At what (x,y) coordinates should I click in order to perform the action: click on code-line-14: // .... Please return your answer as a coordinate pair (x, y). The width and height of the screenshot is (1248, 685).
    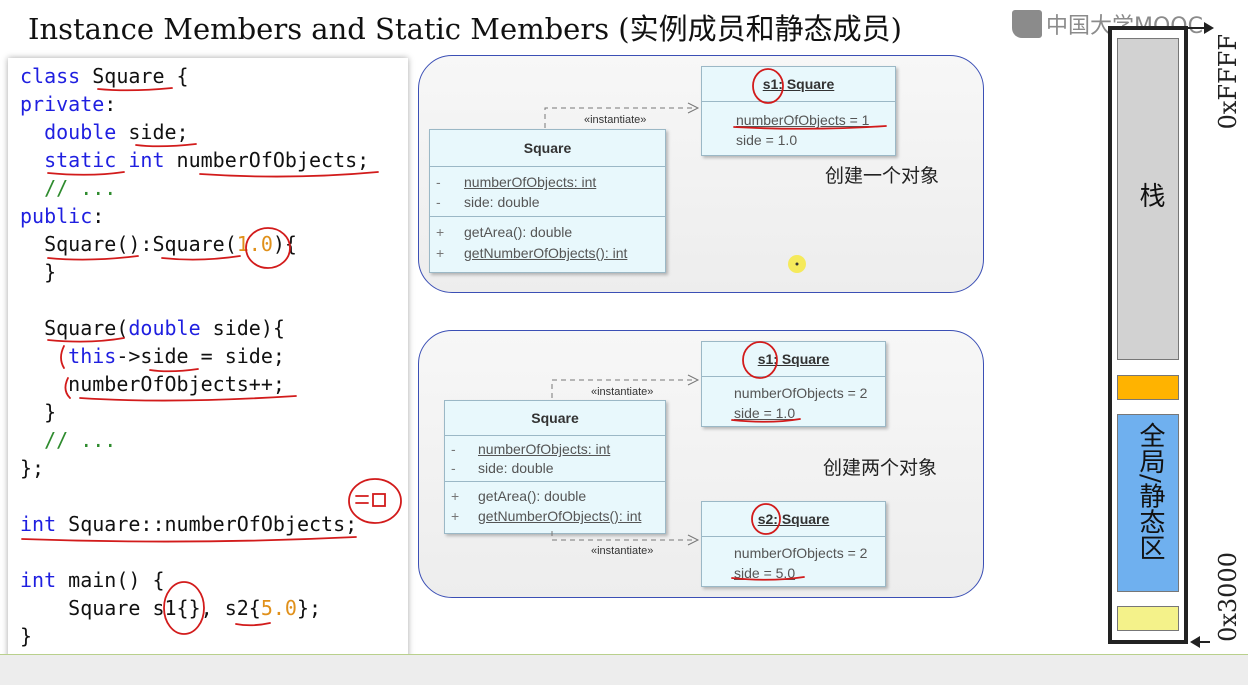
    Looking at the image, I should click on (68, 440).